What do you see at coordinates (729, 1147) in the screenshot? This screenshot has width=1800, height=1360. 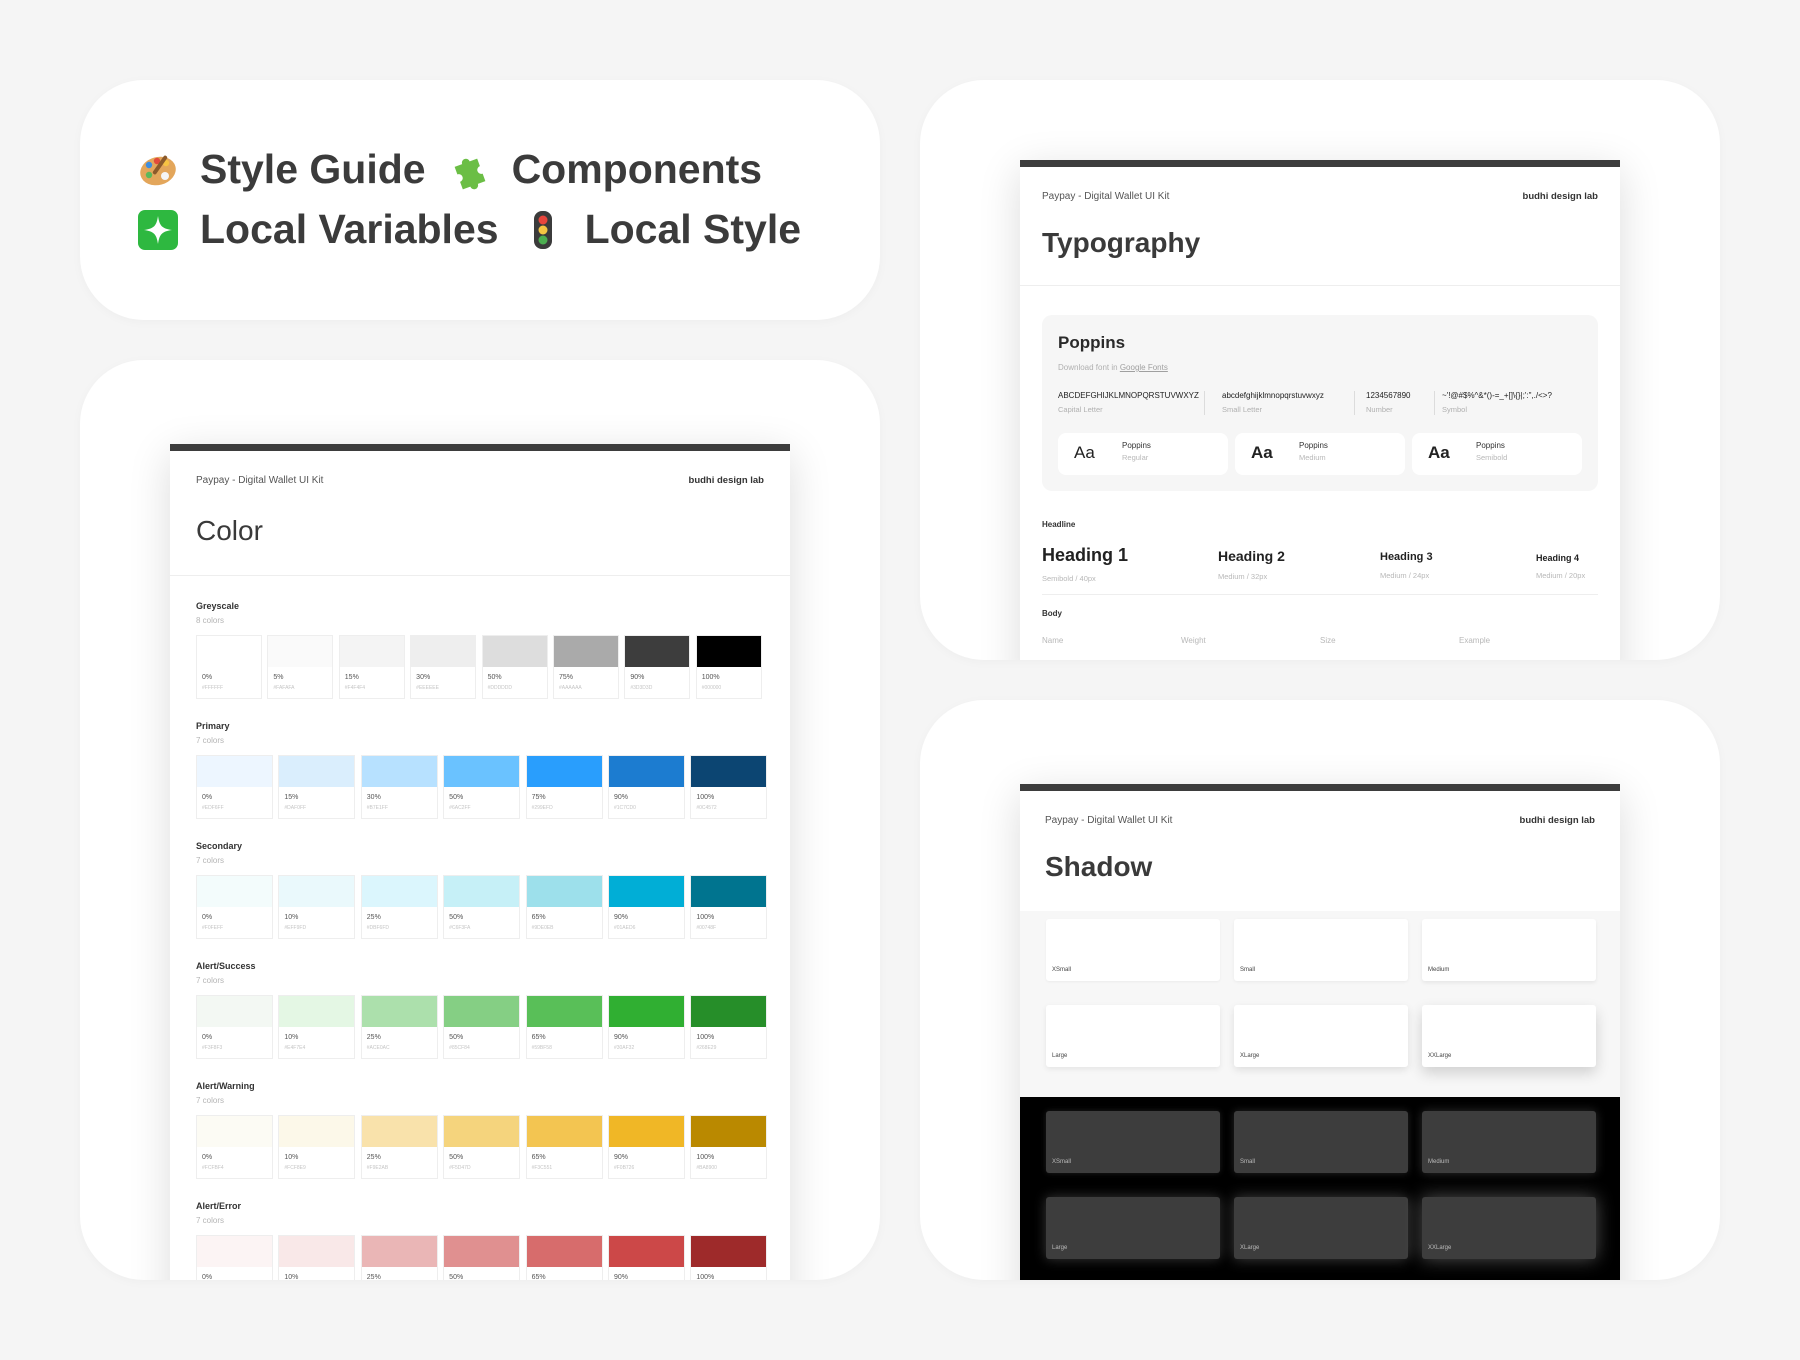 I see `color-swatch: 100% #BA8900` at bounding box center [729, 1147].